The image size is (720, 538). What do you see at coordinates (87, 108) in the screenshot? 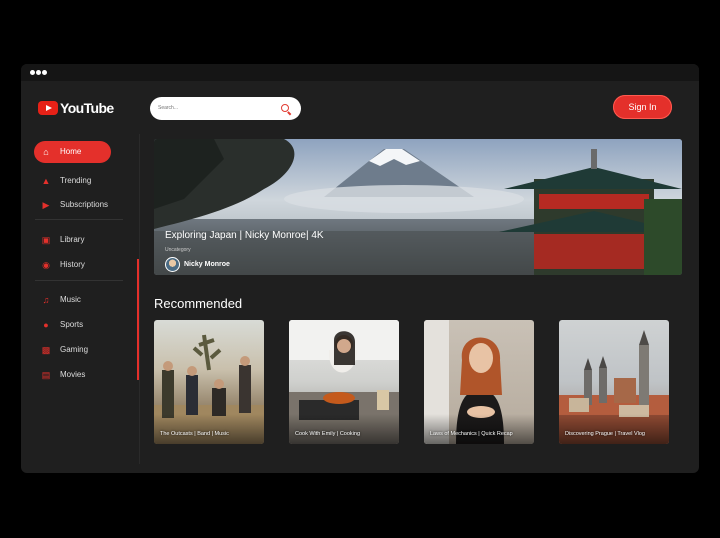
I see `logo-text: YouTube` at bounding box center [87, 108].